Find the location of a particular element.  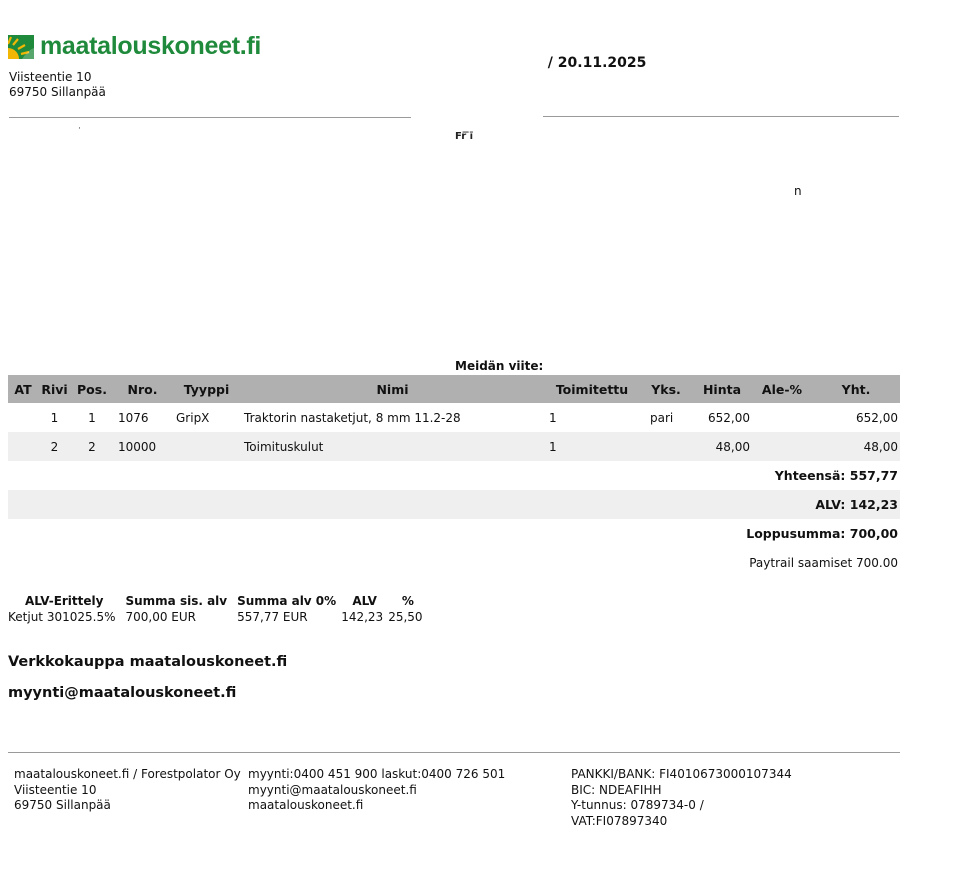

footer-iban: PANKKI/BANK: FI4010673000107344 is located at coordinates (681, 774).